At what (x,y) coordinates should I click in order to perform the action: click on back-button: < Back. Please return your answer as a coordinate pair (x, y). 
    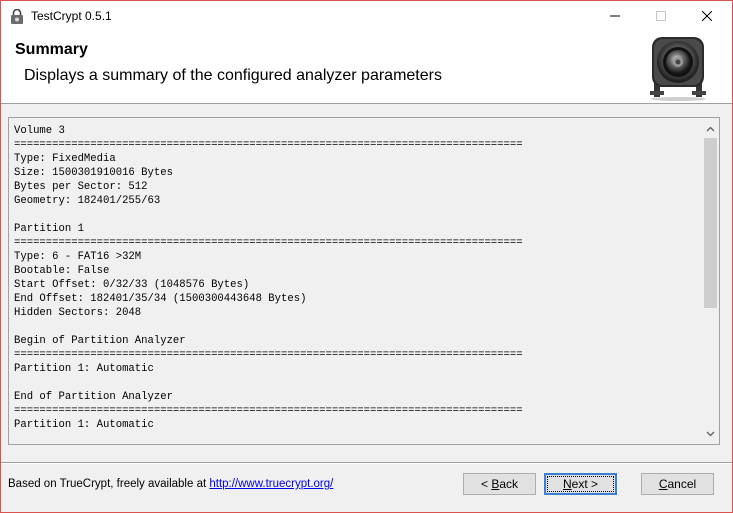
    Looking at the image, I should click on (499, 484).